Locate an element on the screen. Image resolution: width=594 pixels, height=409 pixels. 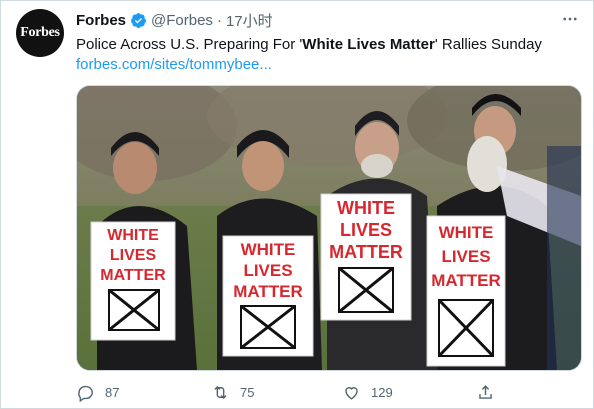
sign-2: WHITE LIVES MATTER is located at coordinates (268, 296).